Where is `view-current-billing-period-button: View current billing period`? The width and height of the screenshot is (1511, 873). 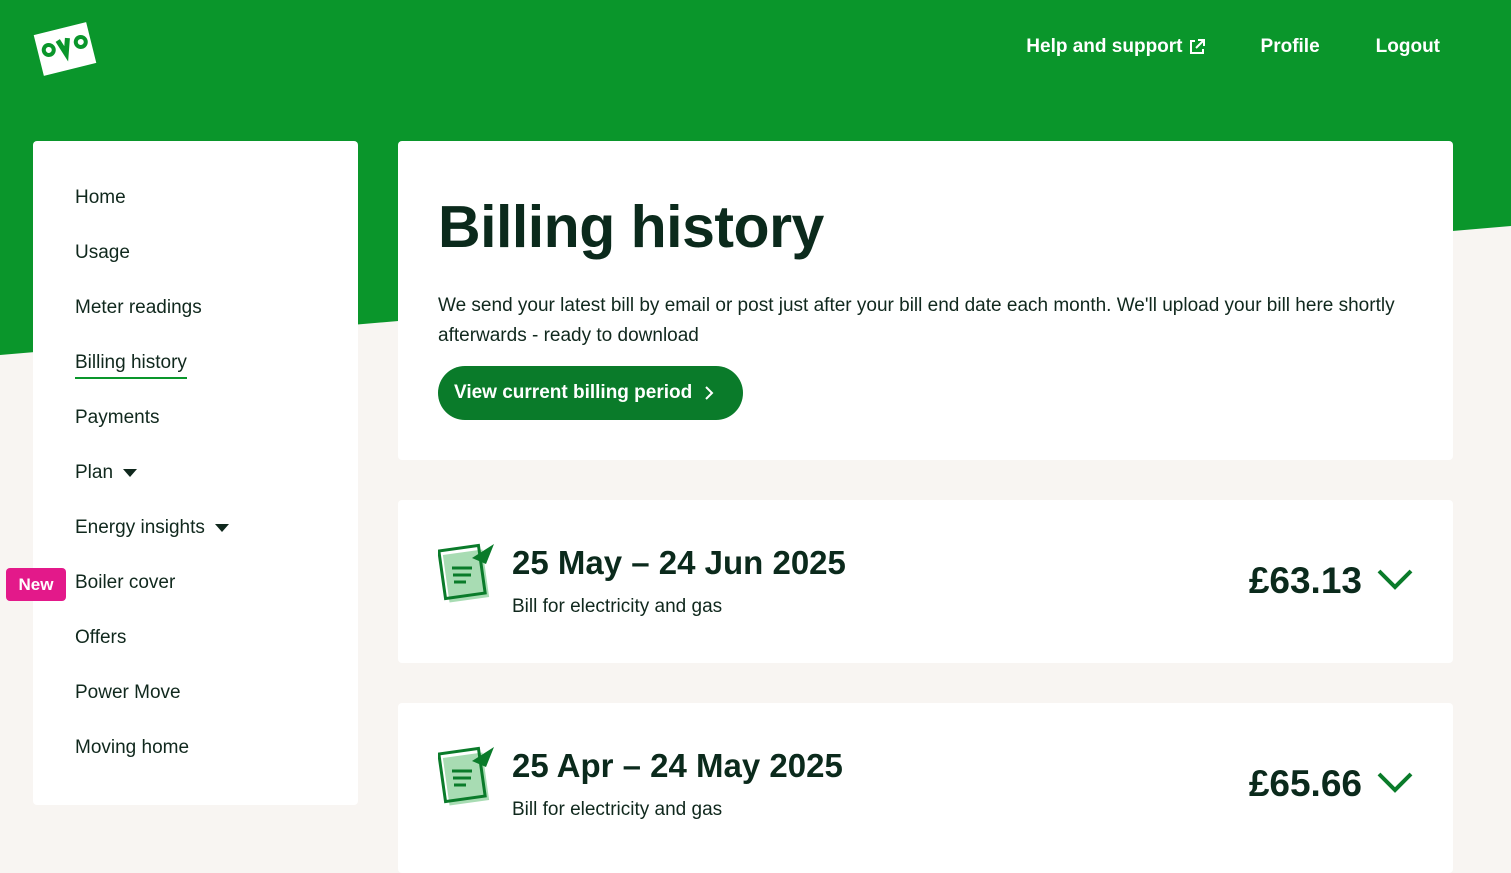 view-current-billing-period-button: View current billing period is located at coordinates (590, 393).